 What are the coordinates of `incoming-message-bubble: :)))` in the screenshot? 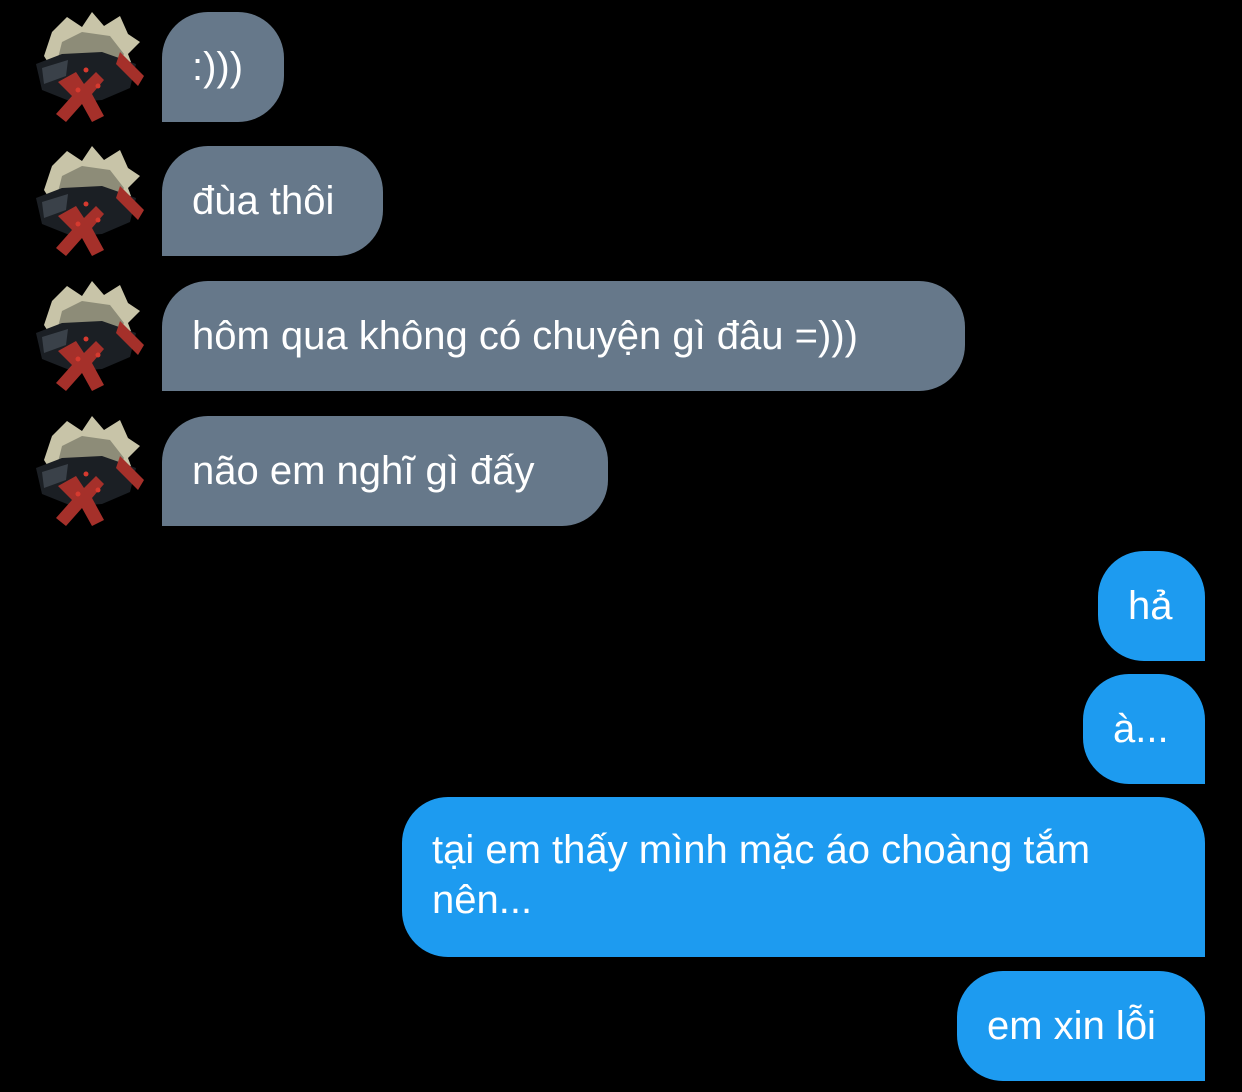 It's located at (223, 67).